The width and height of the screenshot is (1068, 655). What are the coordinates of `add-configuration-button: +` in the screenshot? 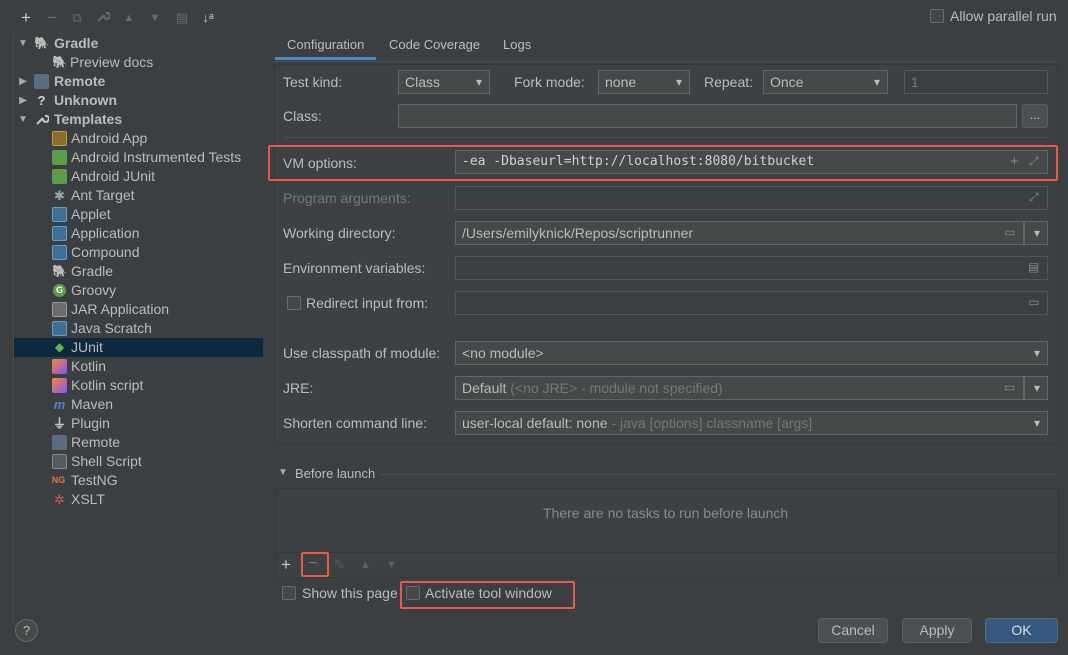 It's located at (26, 18).